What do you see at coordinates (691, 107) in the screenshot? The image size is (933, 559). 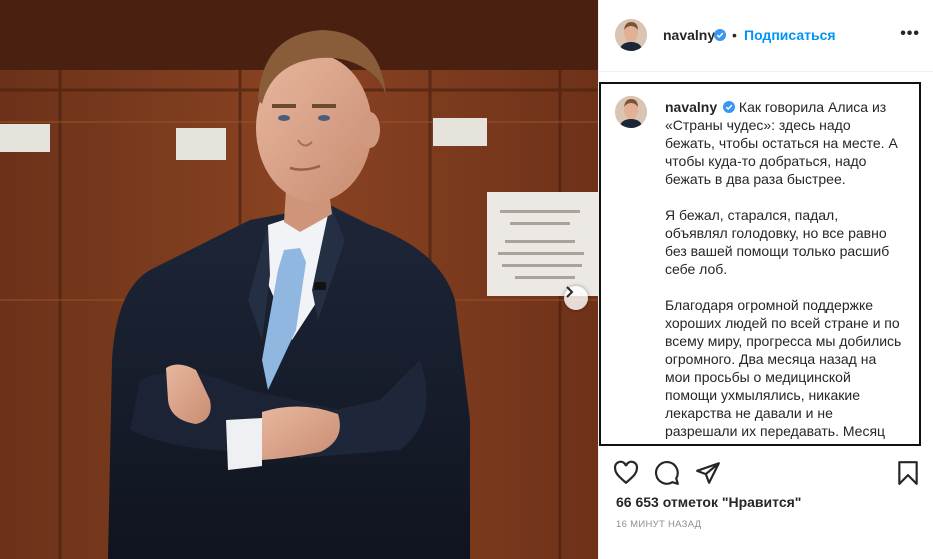 I see `caption-username: navalny` at bounding box center [691, 107].